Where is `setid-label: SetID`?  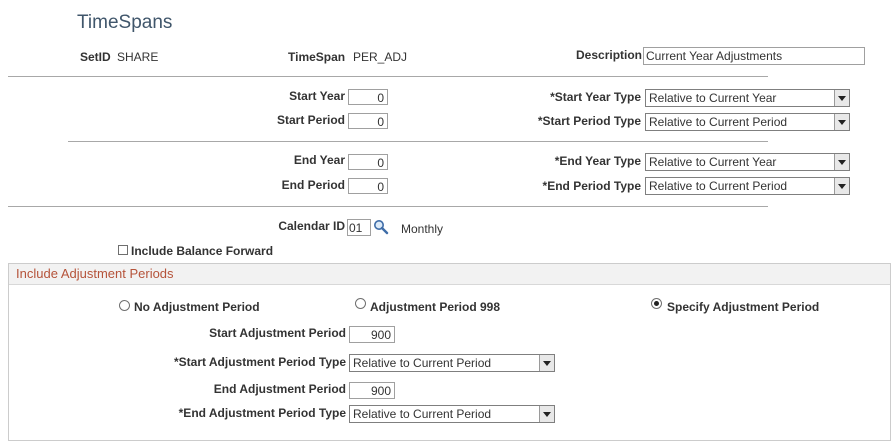
setid-label: SetID is located at coordinates (95, 57).